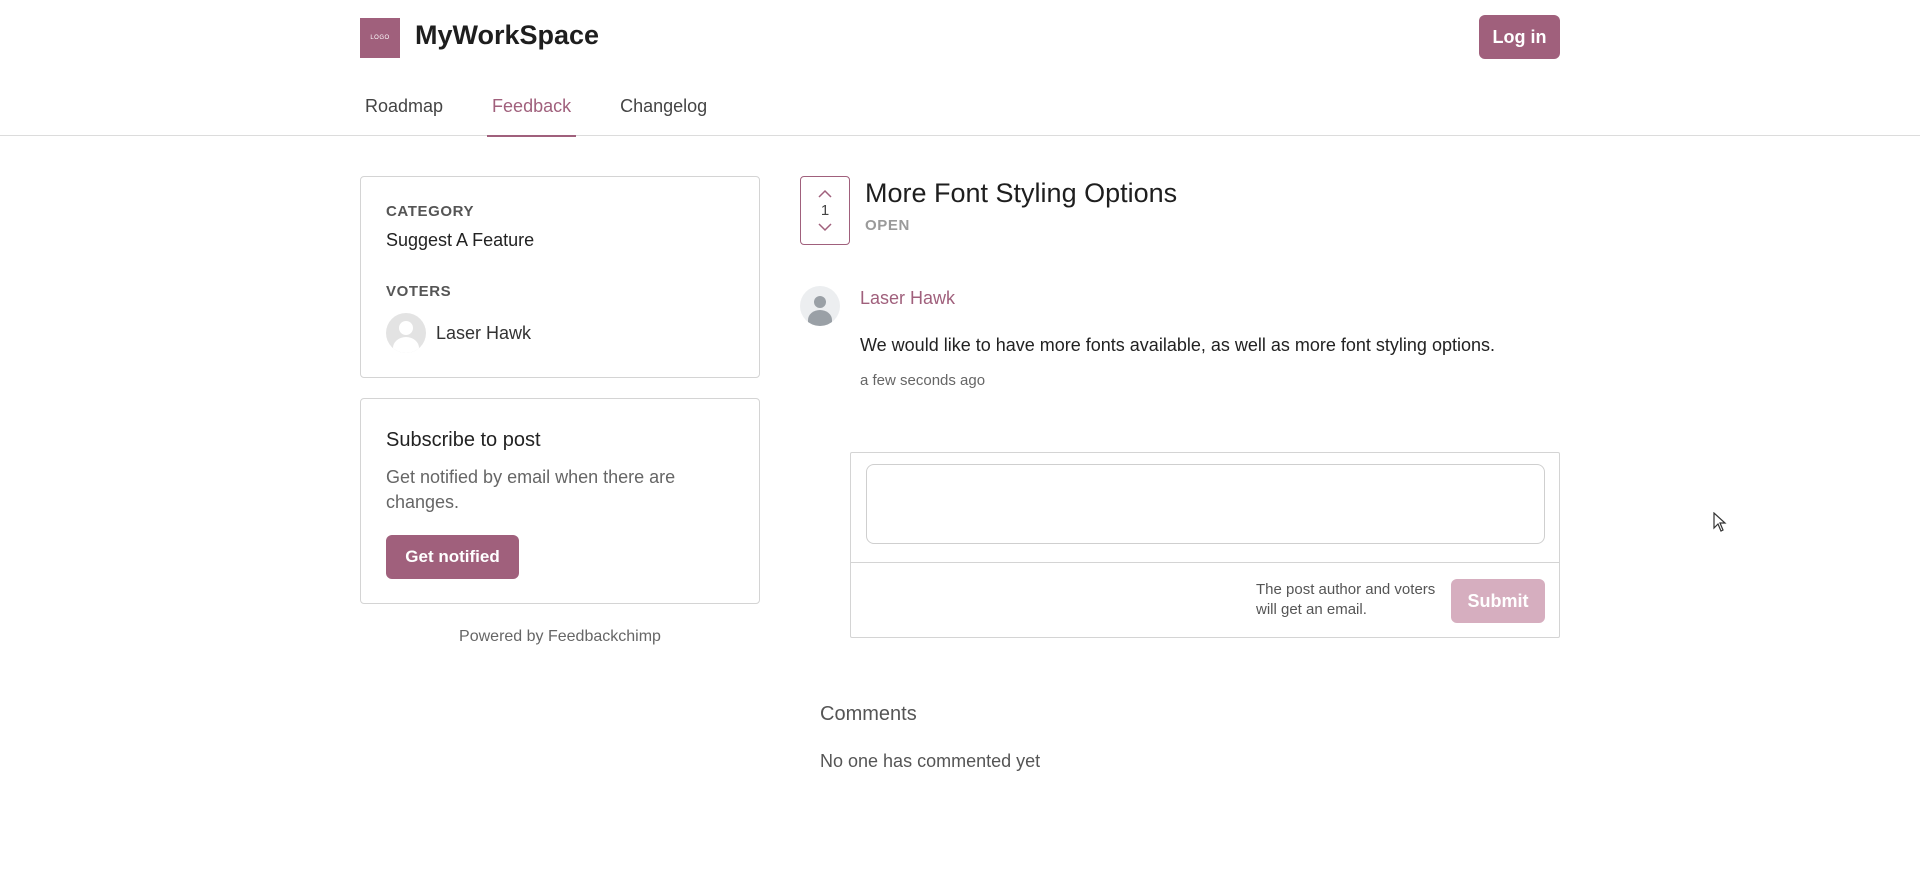 This screenshot has width=1920, height=869. I want to click on vote-widget: 1, so click(825, 210).